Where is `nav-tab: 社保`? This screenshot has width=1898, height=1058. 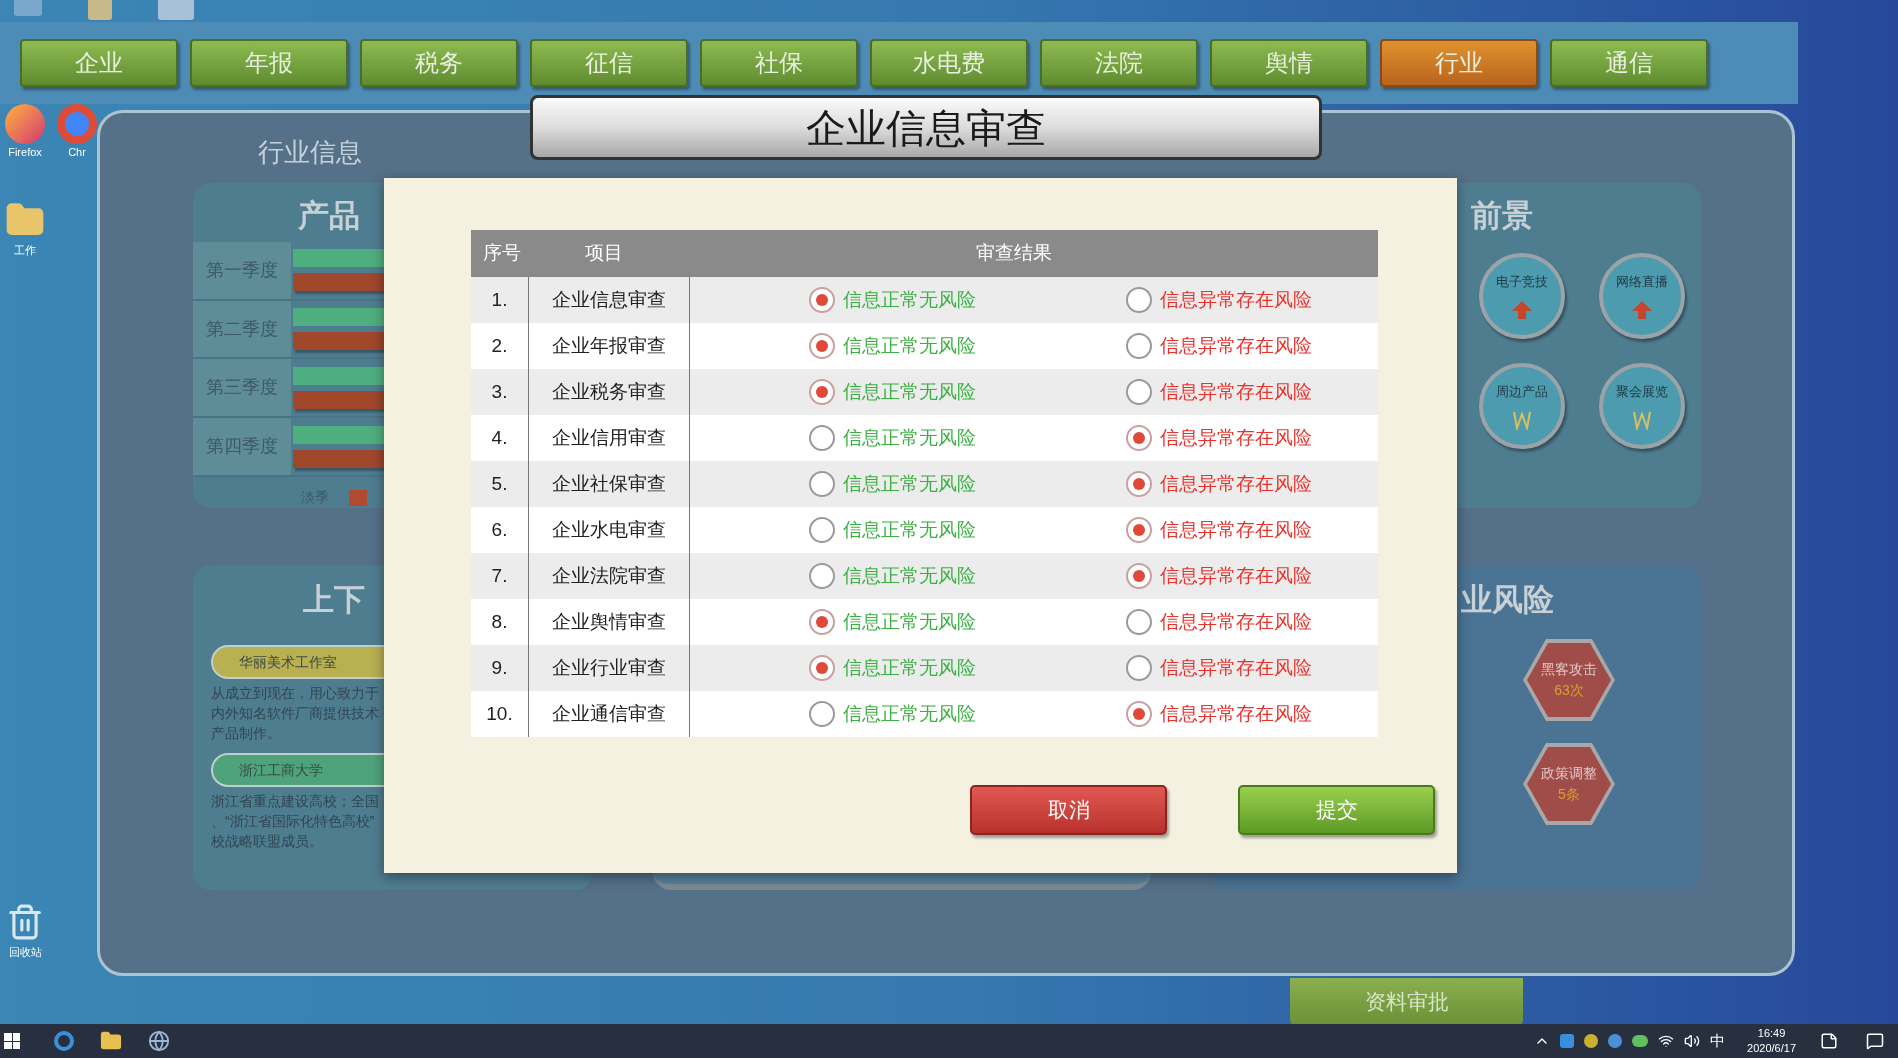 nav-tab: 社保 is located at coordinates (779, 63).